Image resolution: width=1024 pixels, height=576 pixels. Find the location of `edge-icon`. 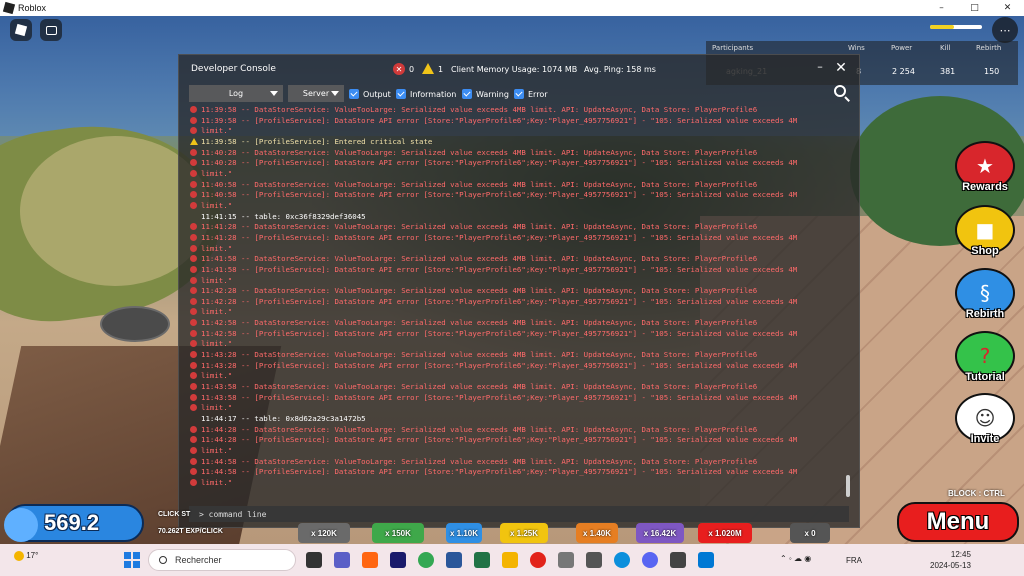

edge-icon is located at coordinates (622, 560).